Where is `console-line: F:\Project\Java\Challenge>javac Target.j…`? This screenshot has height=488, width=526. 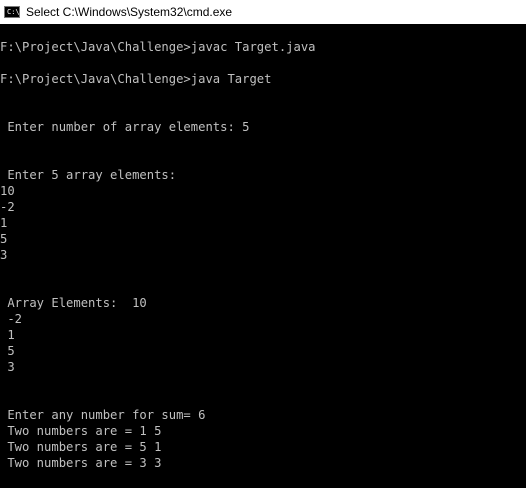 console-line: F:\Project\Java\Challenge>javac Target.j… is located at coordinates (158, 47).